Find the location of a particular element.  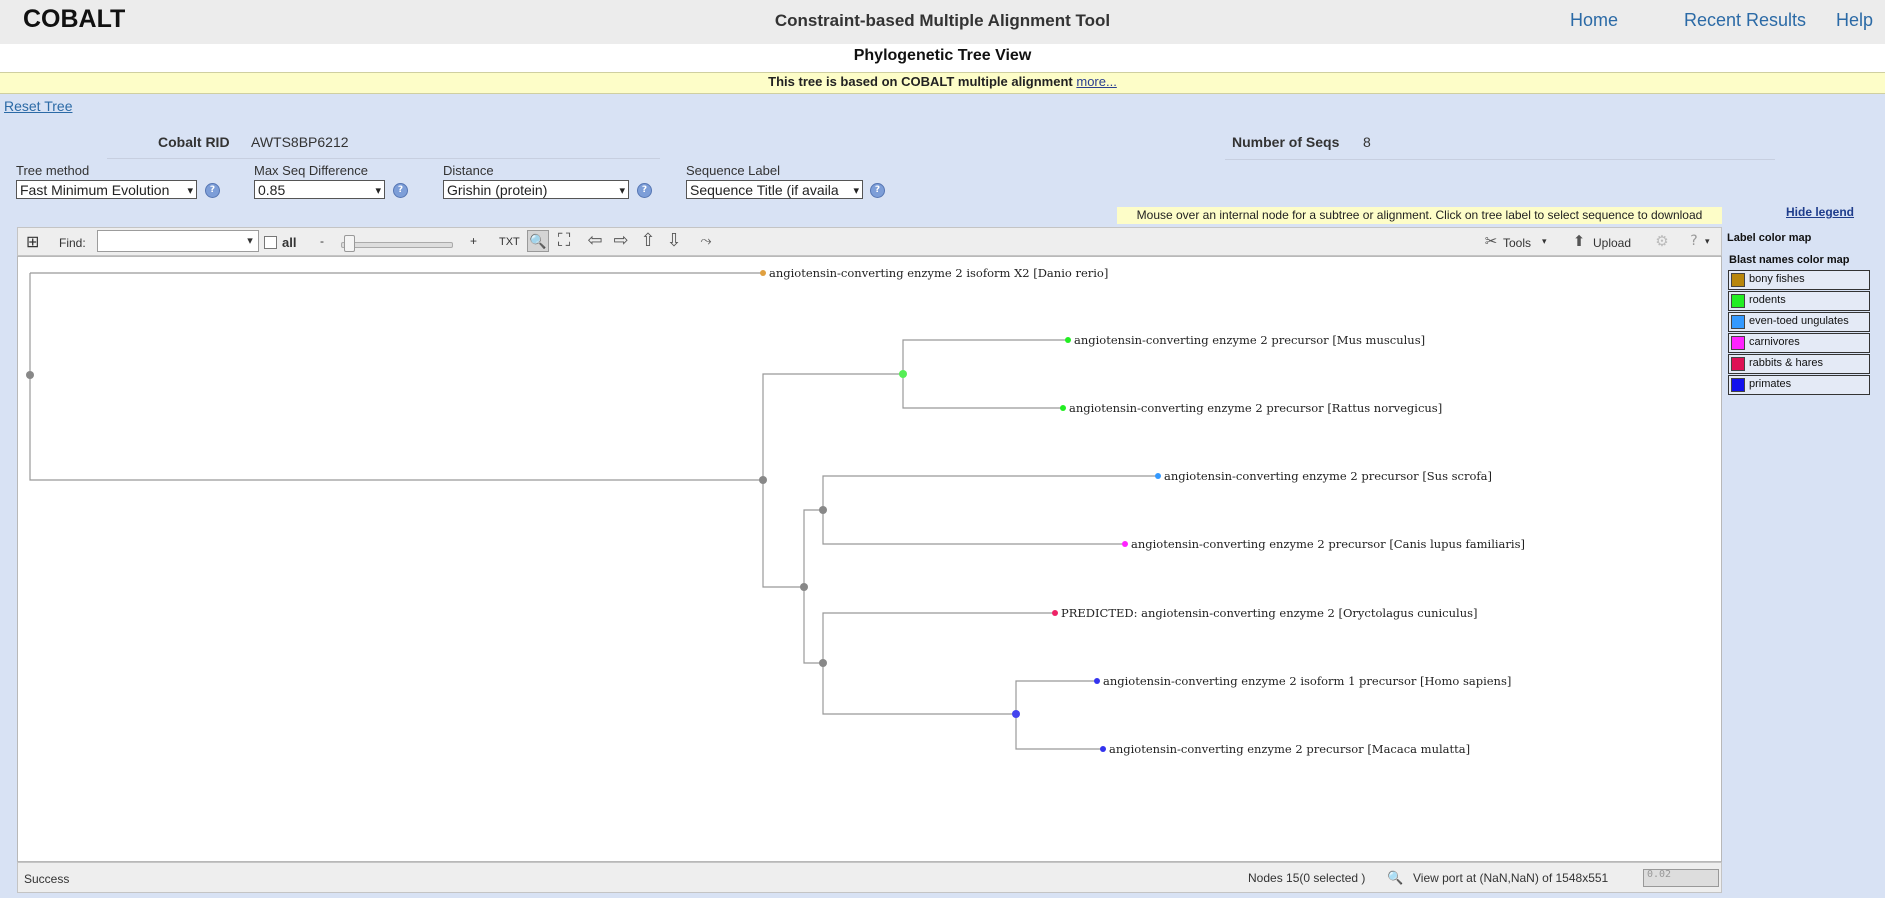

arrow-left-icon: ⇦ is located at coordinates (595, 241).